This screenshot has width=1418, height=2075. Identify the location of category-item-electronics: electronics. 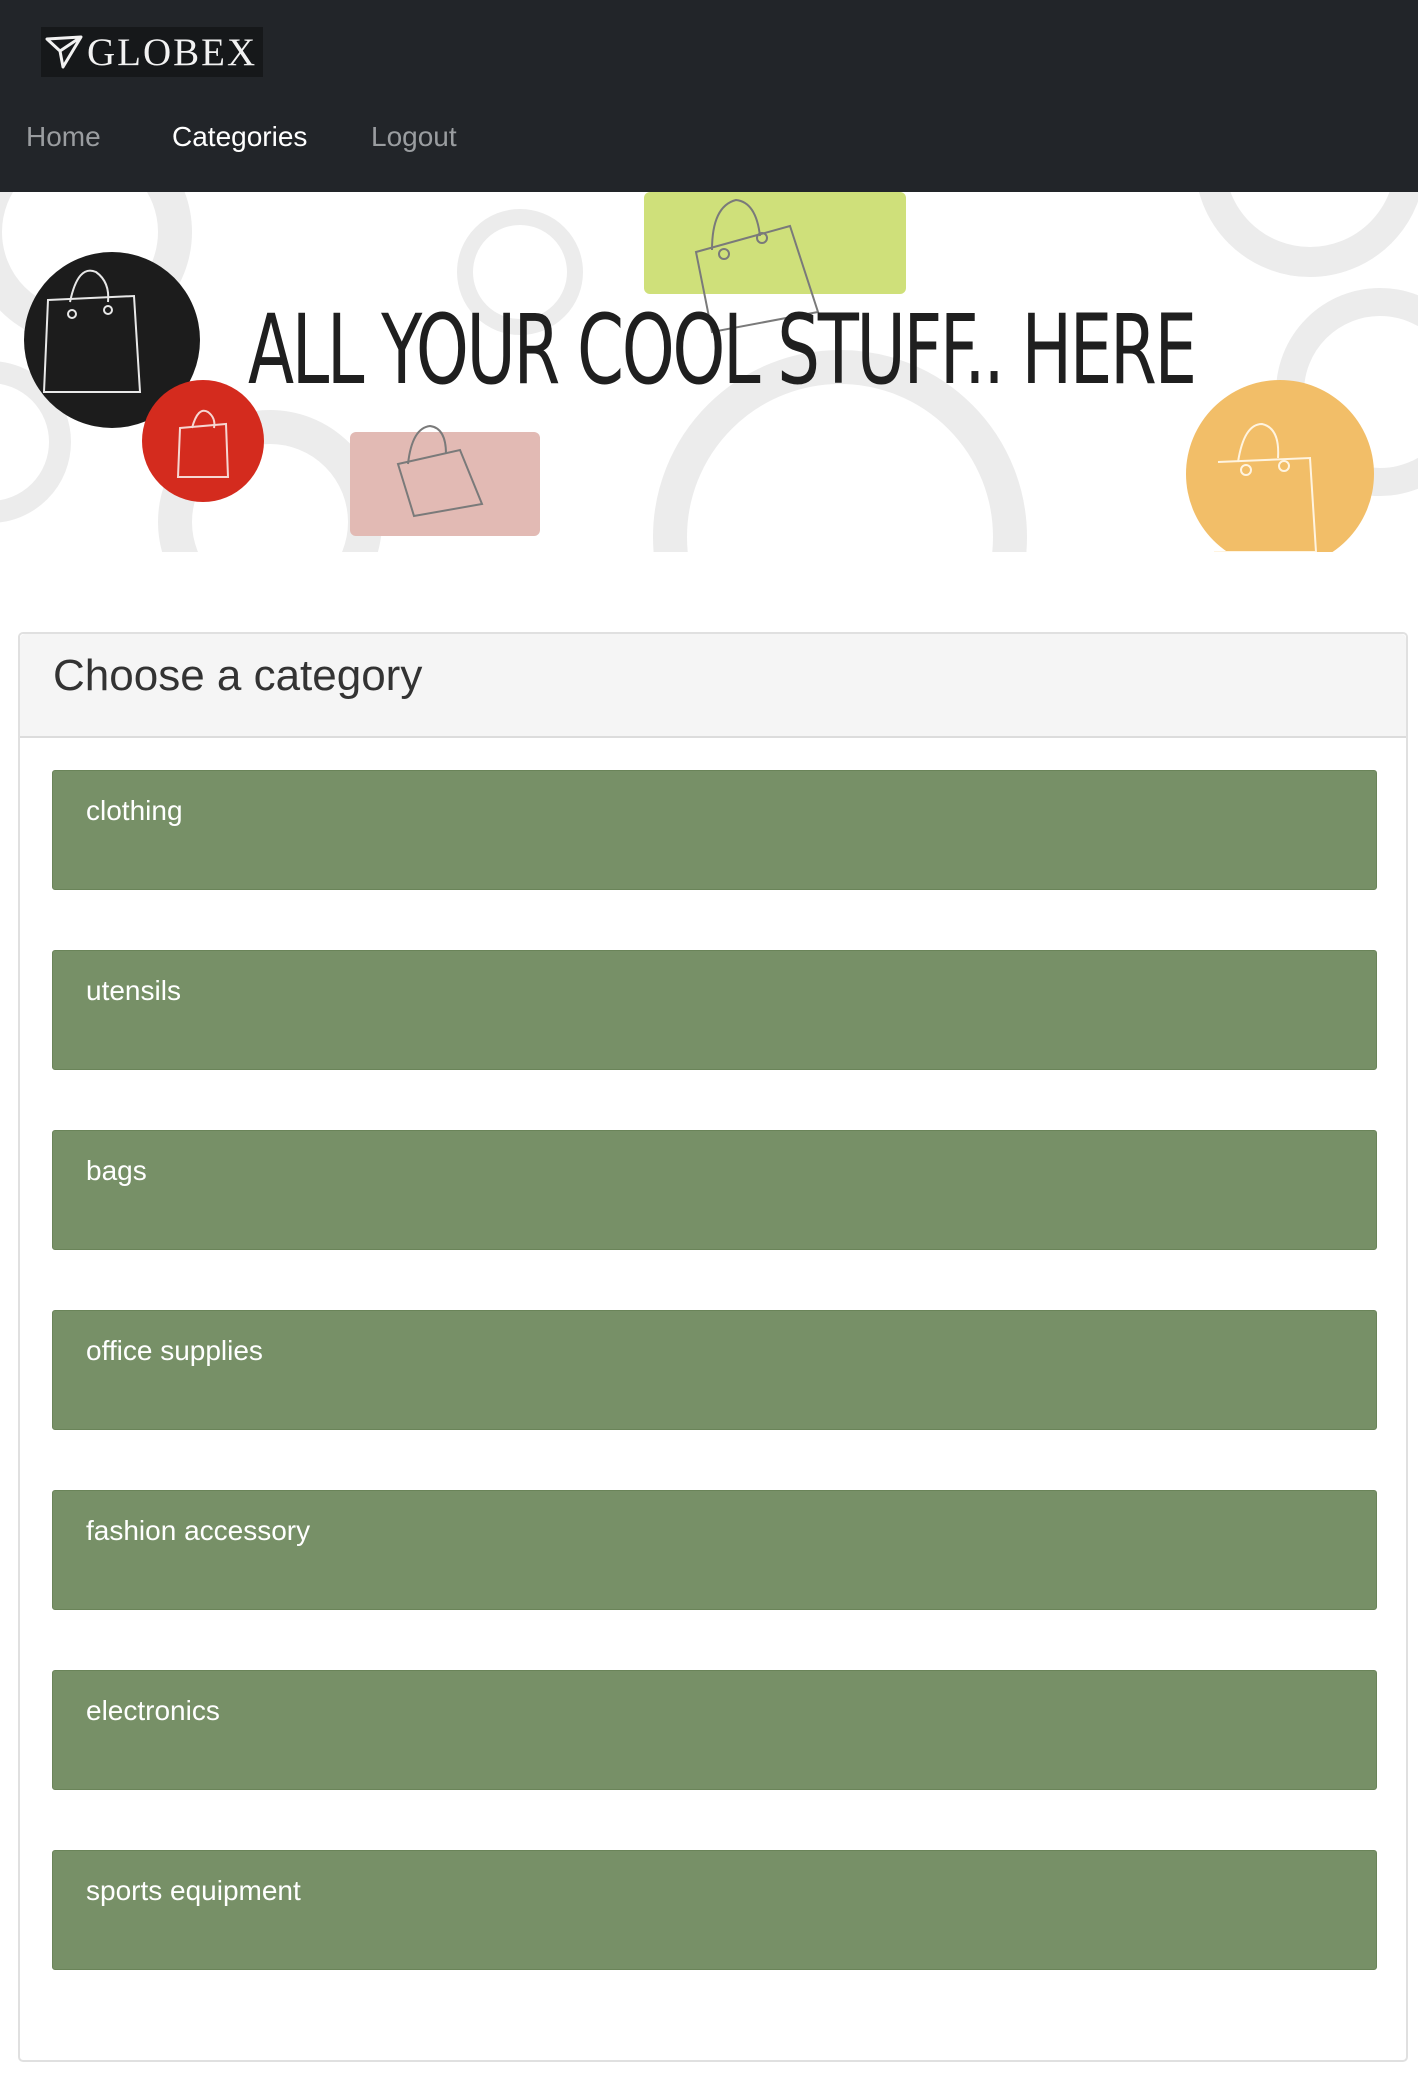
(714, 1730).